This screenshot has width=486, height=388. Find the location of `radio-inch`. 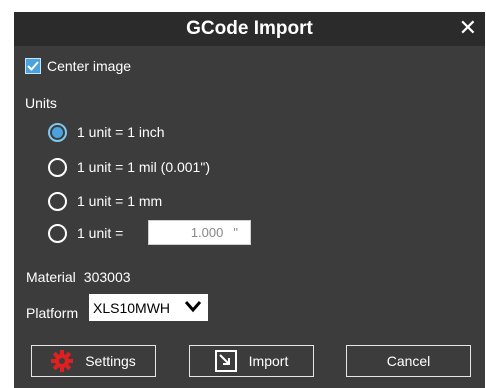

radio-inch is located at coordinates (57, 132).